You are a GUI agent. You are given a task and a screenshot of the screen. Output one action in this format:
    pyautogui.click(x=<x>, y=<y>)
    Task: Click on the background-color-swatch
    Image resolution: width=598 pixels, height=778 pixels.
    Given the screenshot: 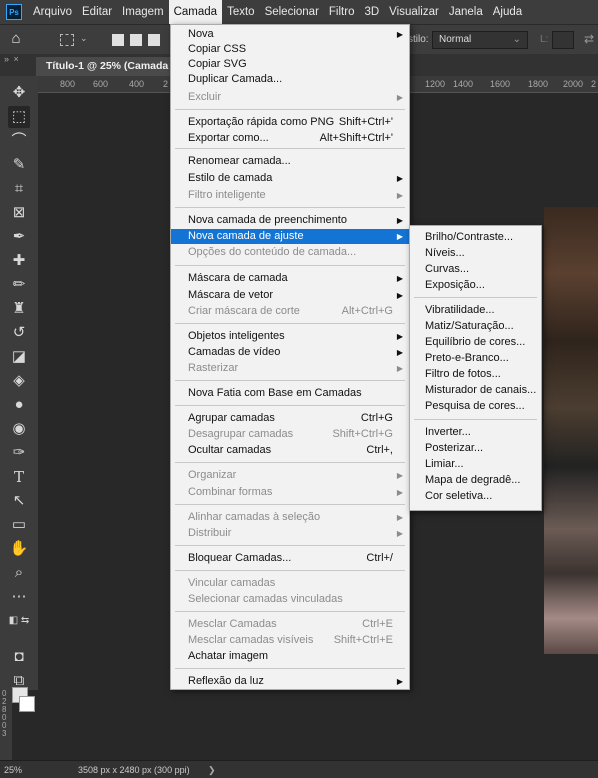 What is the action you would take?
    pyautogui.click(x=27, y=704)
    